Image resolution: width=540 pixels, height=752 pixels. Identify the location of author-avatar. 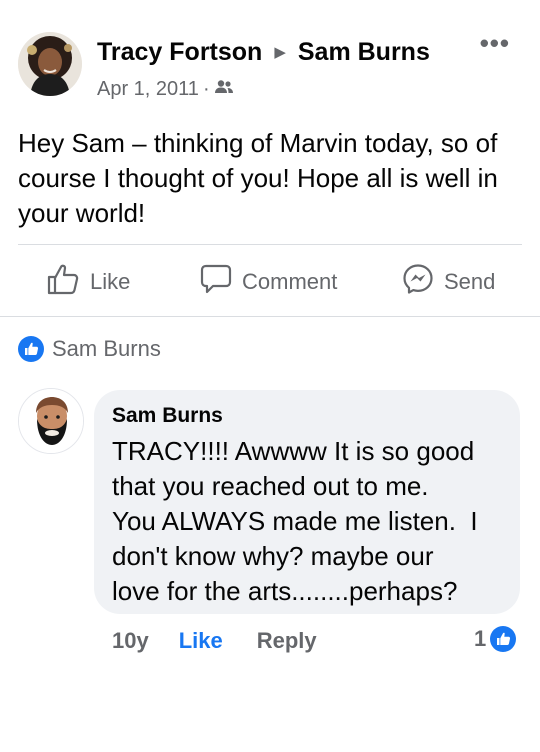
(50, 64).